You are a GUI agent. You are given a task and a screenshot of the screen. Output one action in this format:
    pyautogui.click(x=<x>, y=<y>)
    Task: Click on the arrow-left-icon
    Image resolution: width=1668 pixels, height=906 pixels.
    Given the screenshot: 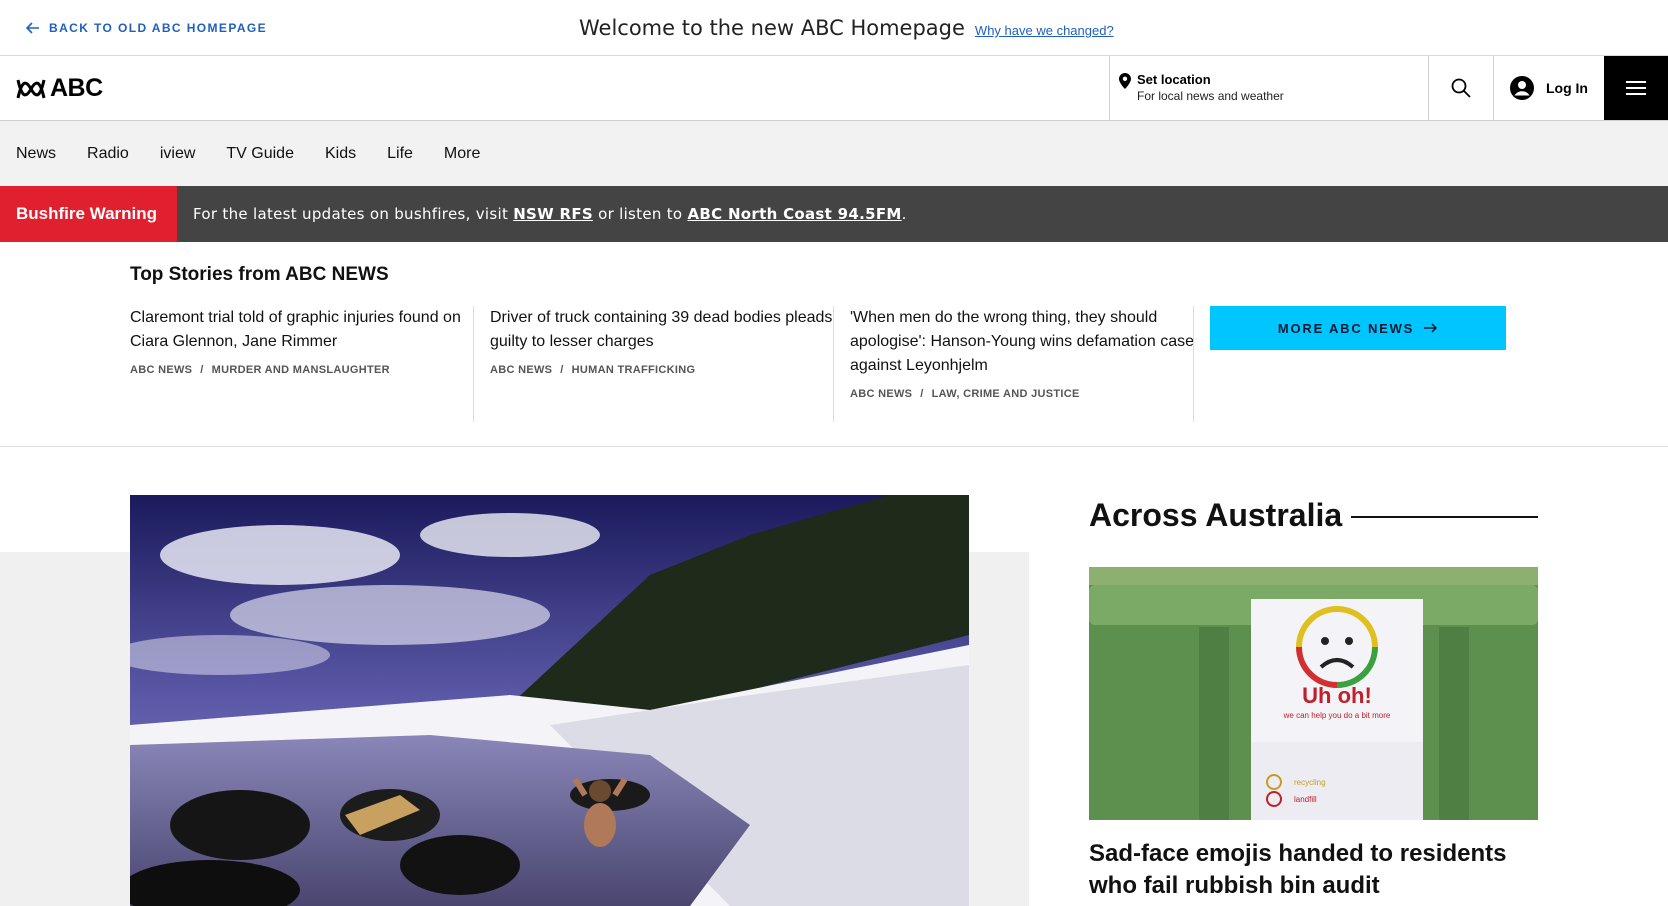 What is the action you would take?
    pyautogui.click(x=32, y=28)
    